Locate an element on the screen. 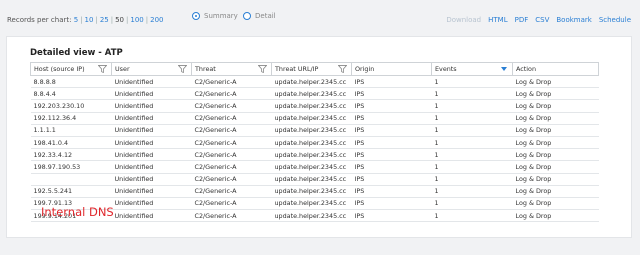  csv-link: CSV is located at coordinates (542, 20).